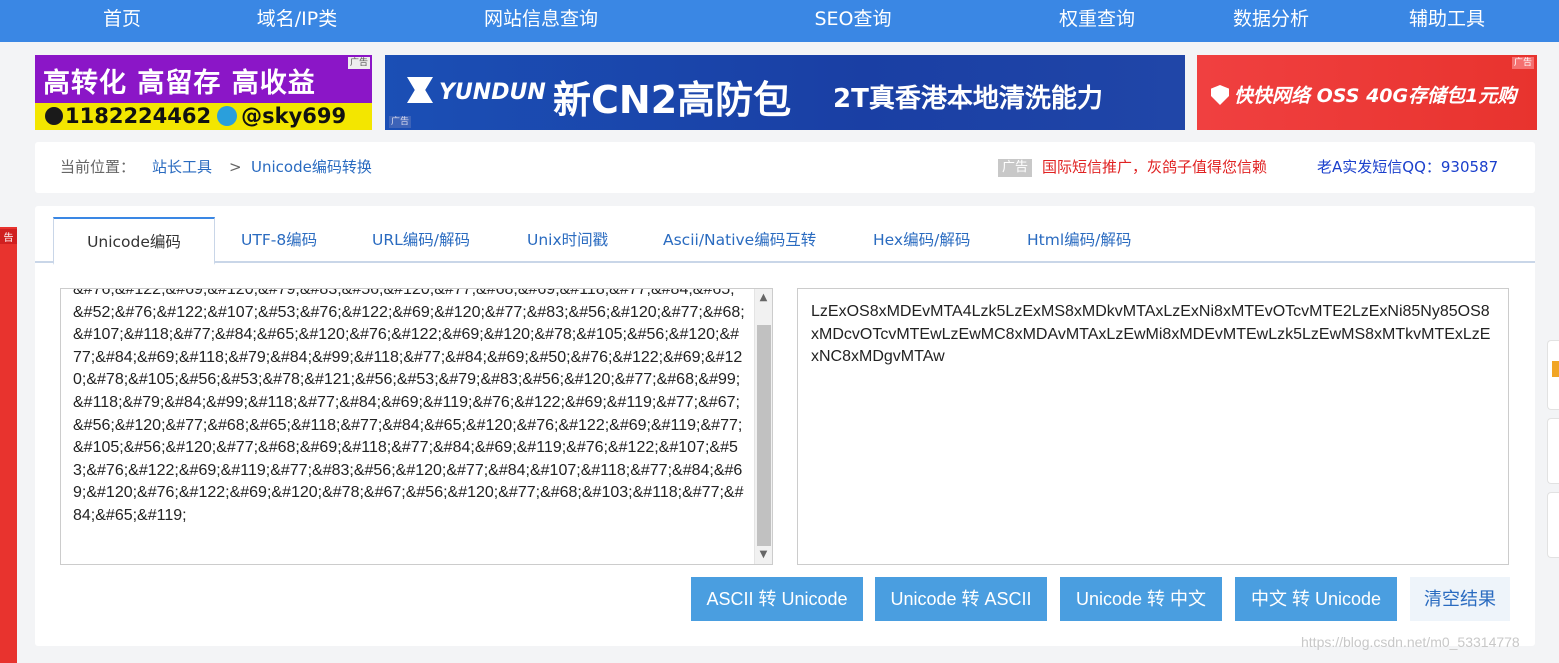  What do you see at coordinates (567, 240) in the screenshot?
I see `tab-unix-timestamp: Unix时间戳` at bounding box center [567, 240].